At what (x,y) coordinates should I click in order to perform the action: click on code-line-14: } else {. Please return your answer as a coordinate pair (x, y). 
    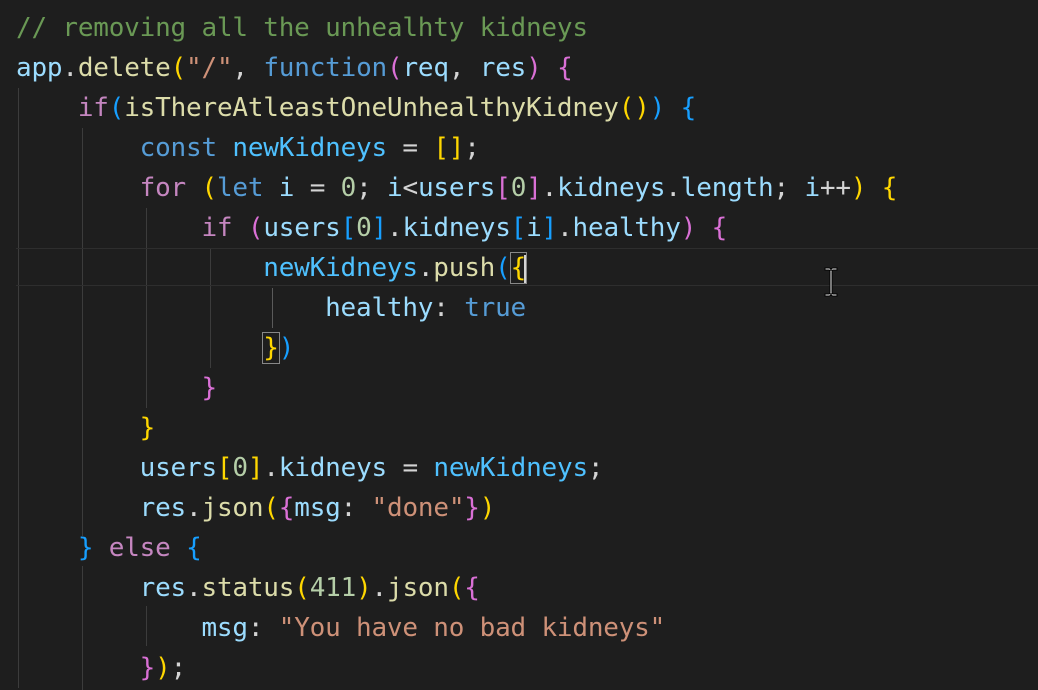
    Looking at the image, I should click on (109, 548).